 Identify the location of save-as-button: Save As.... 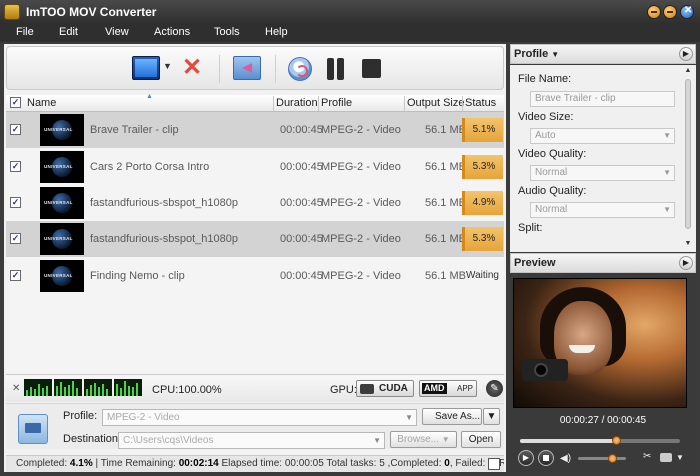
(452, 416).